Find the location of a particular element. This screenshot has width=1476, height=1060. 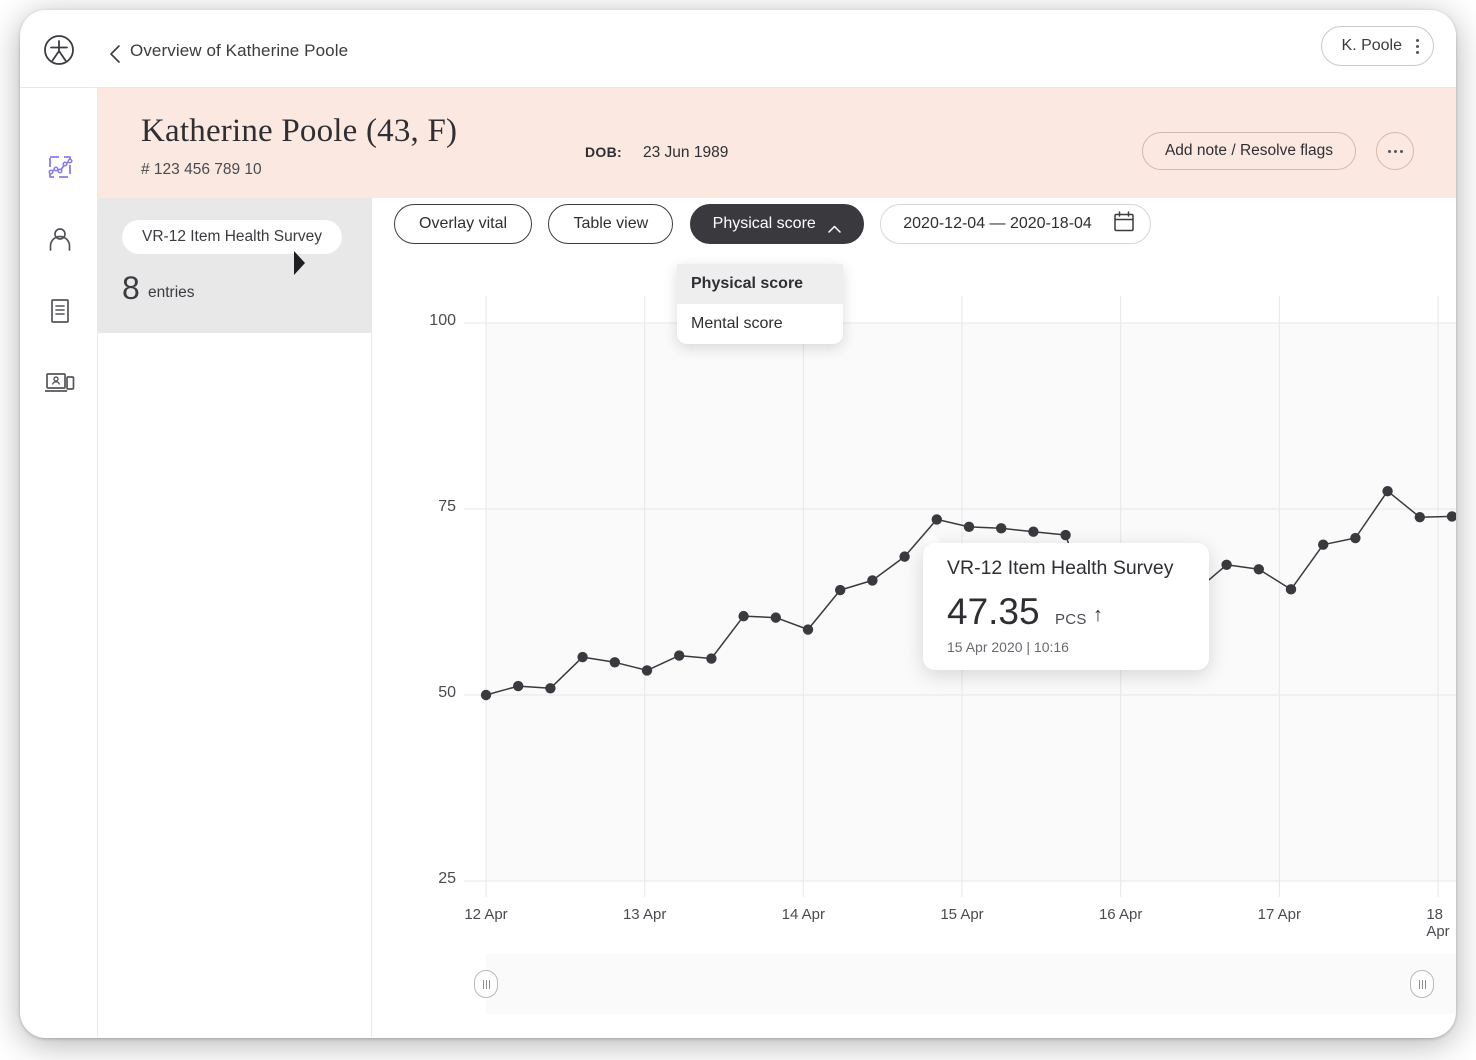

score-selector-label: Physical score is located at coordinates (764, 223).